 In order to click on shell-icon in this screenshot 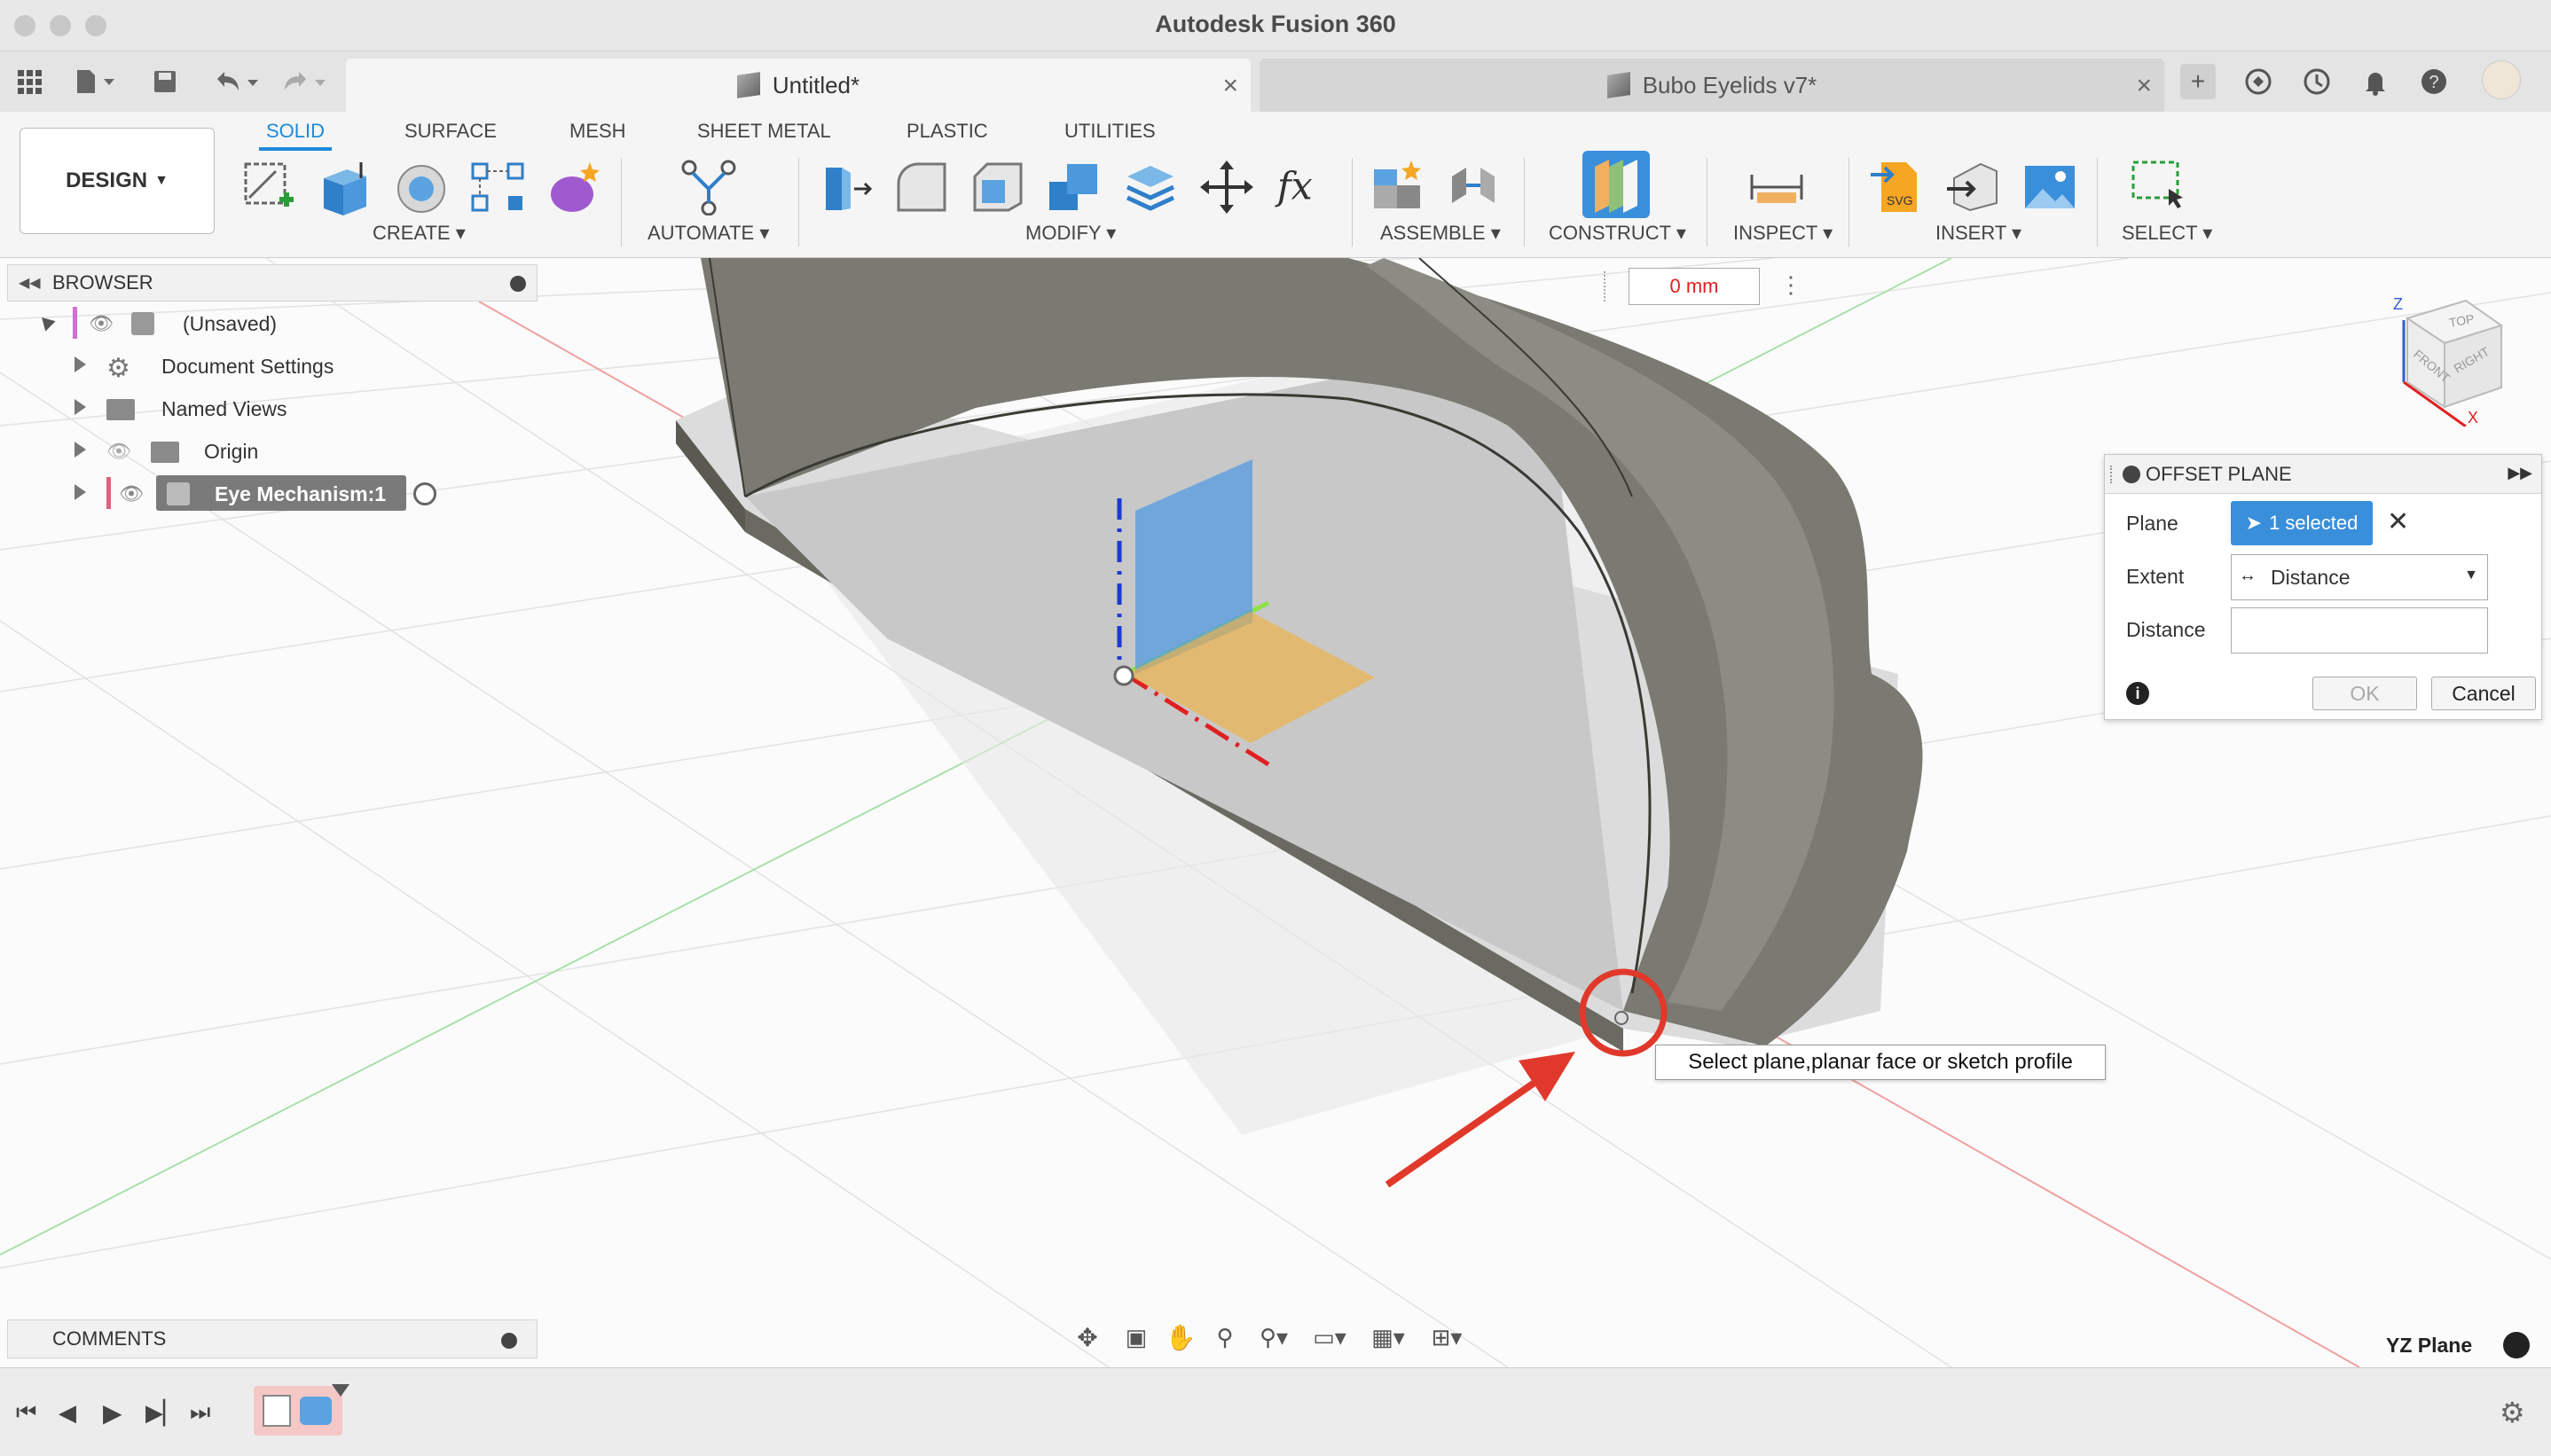, I will do `click(998, 187)`.